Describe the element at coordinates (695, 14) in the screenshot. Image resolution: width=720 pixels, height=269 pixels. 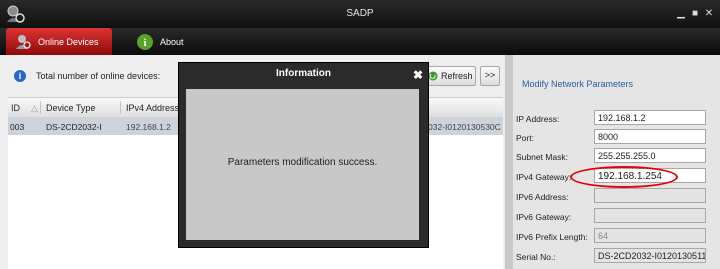
I see `maximize-icon: ■` at that location.